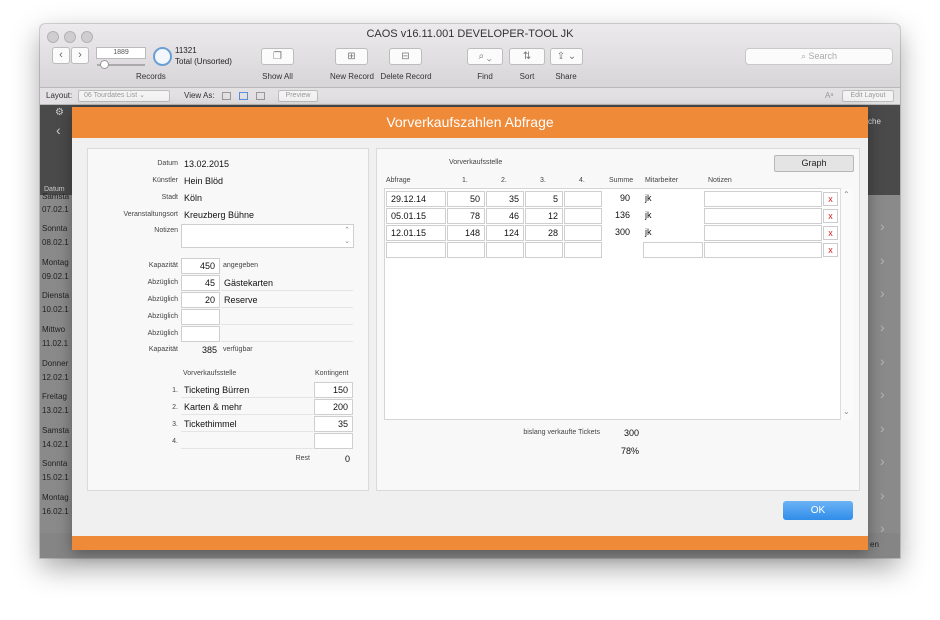  I want to click on abfrage-date: 12.01.15, so click(416, 233).